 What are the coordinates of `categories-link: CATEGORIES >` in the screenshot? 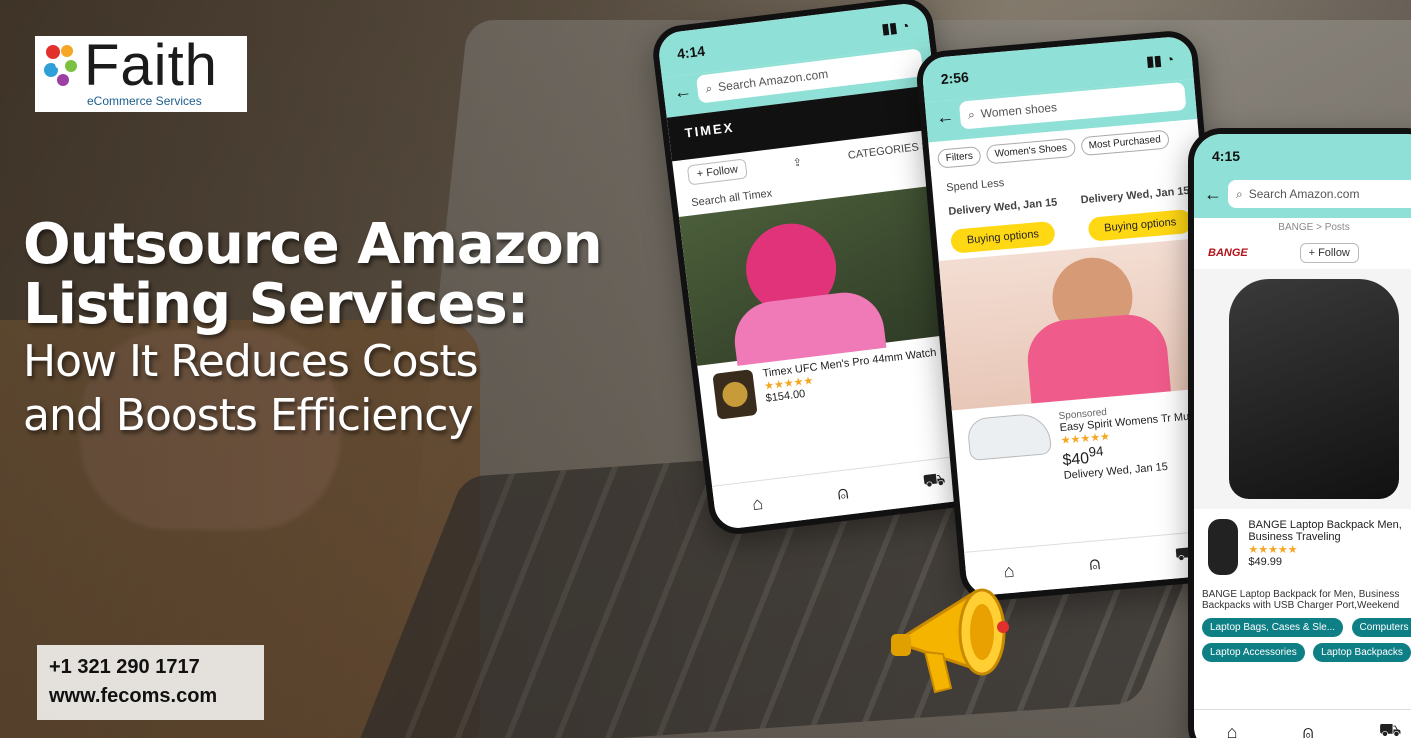 It's located at (888, 151).